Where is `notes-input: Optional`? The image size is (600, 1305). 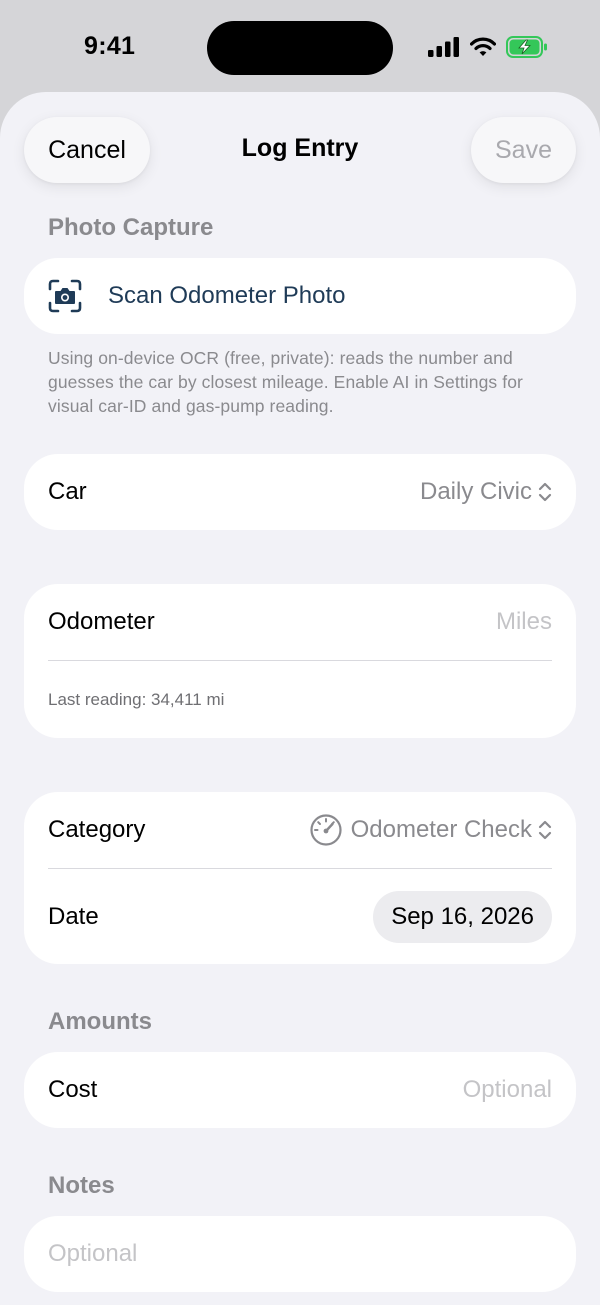
notes-input: Optional is located at coordinates (92, 1254).